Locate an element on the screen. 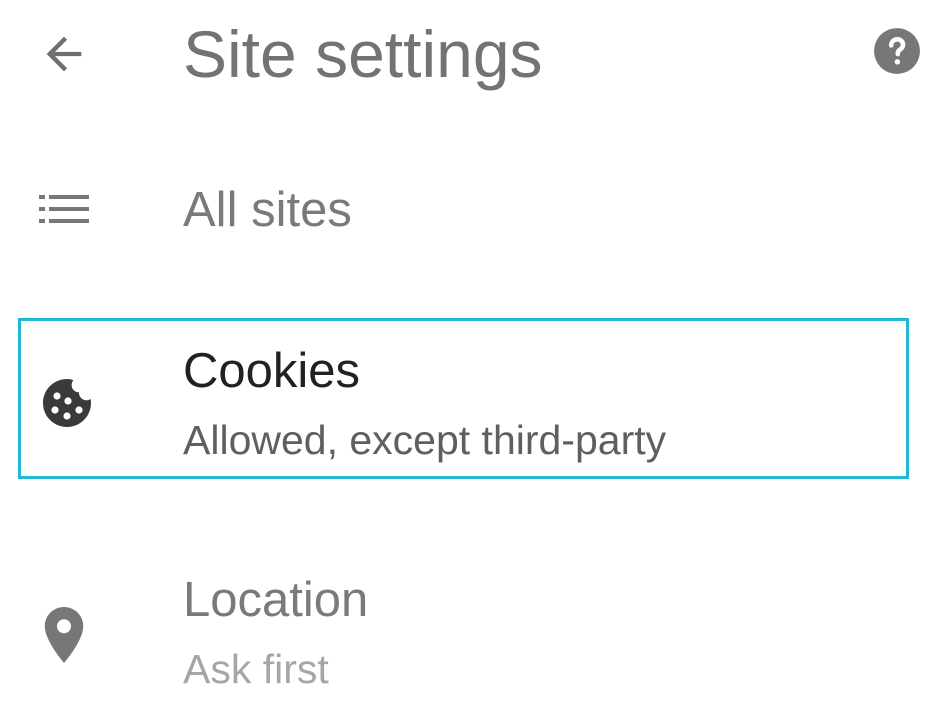  location-label: Location is located at coordinates (276, 600).